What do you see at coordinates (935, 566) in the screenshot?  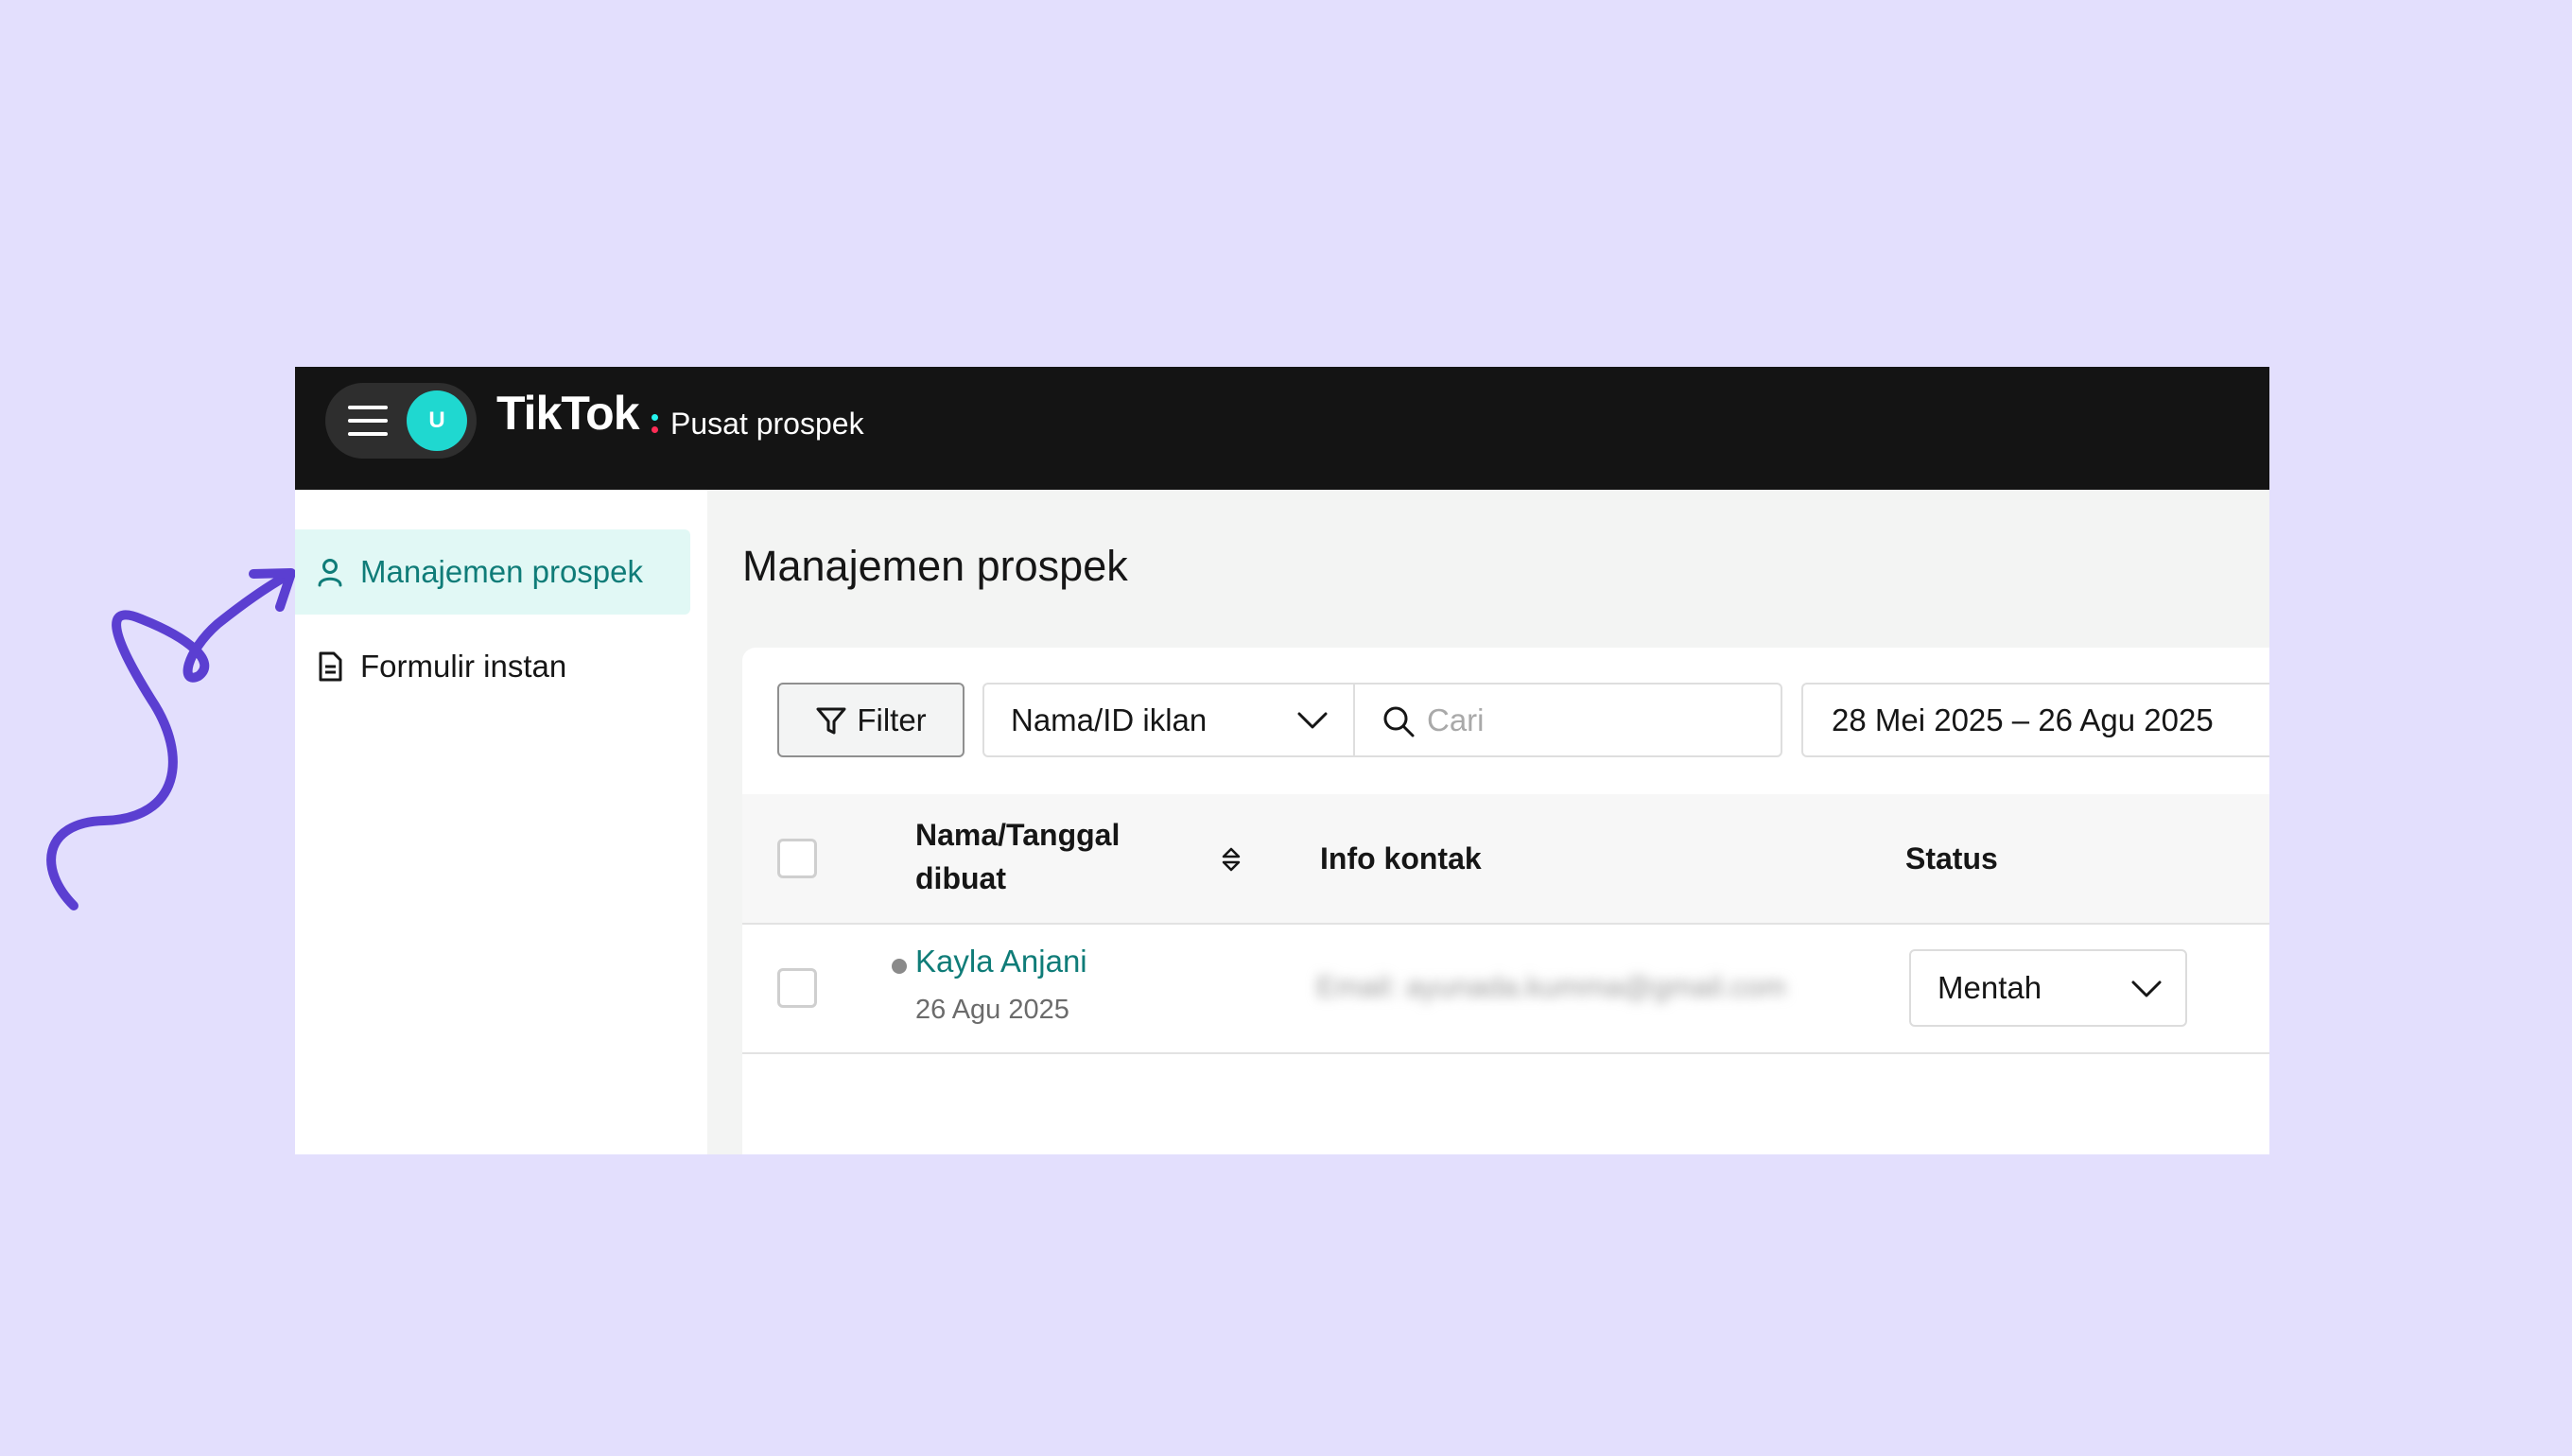 I see `page-title: Manajemen prospek` at bounding box center [935, 566].